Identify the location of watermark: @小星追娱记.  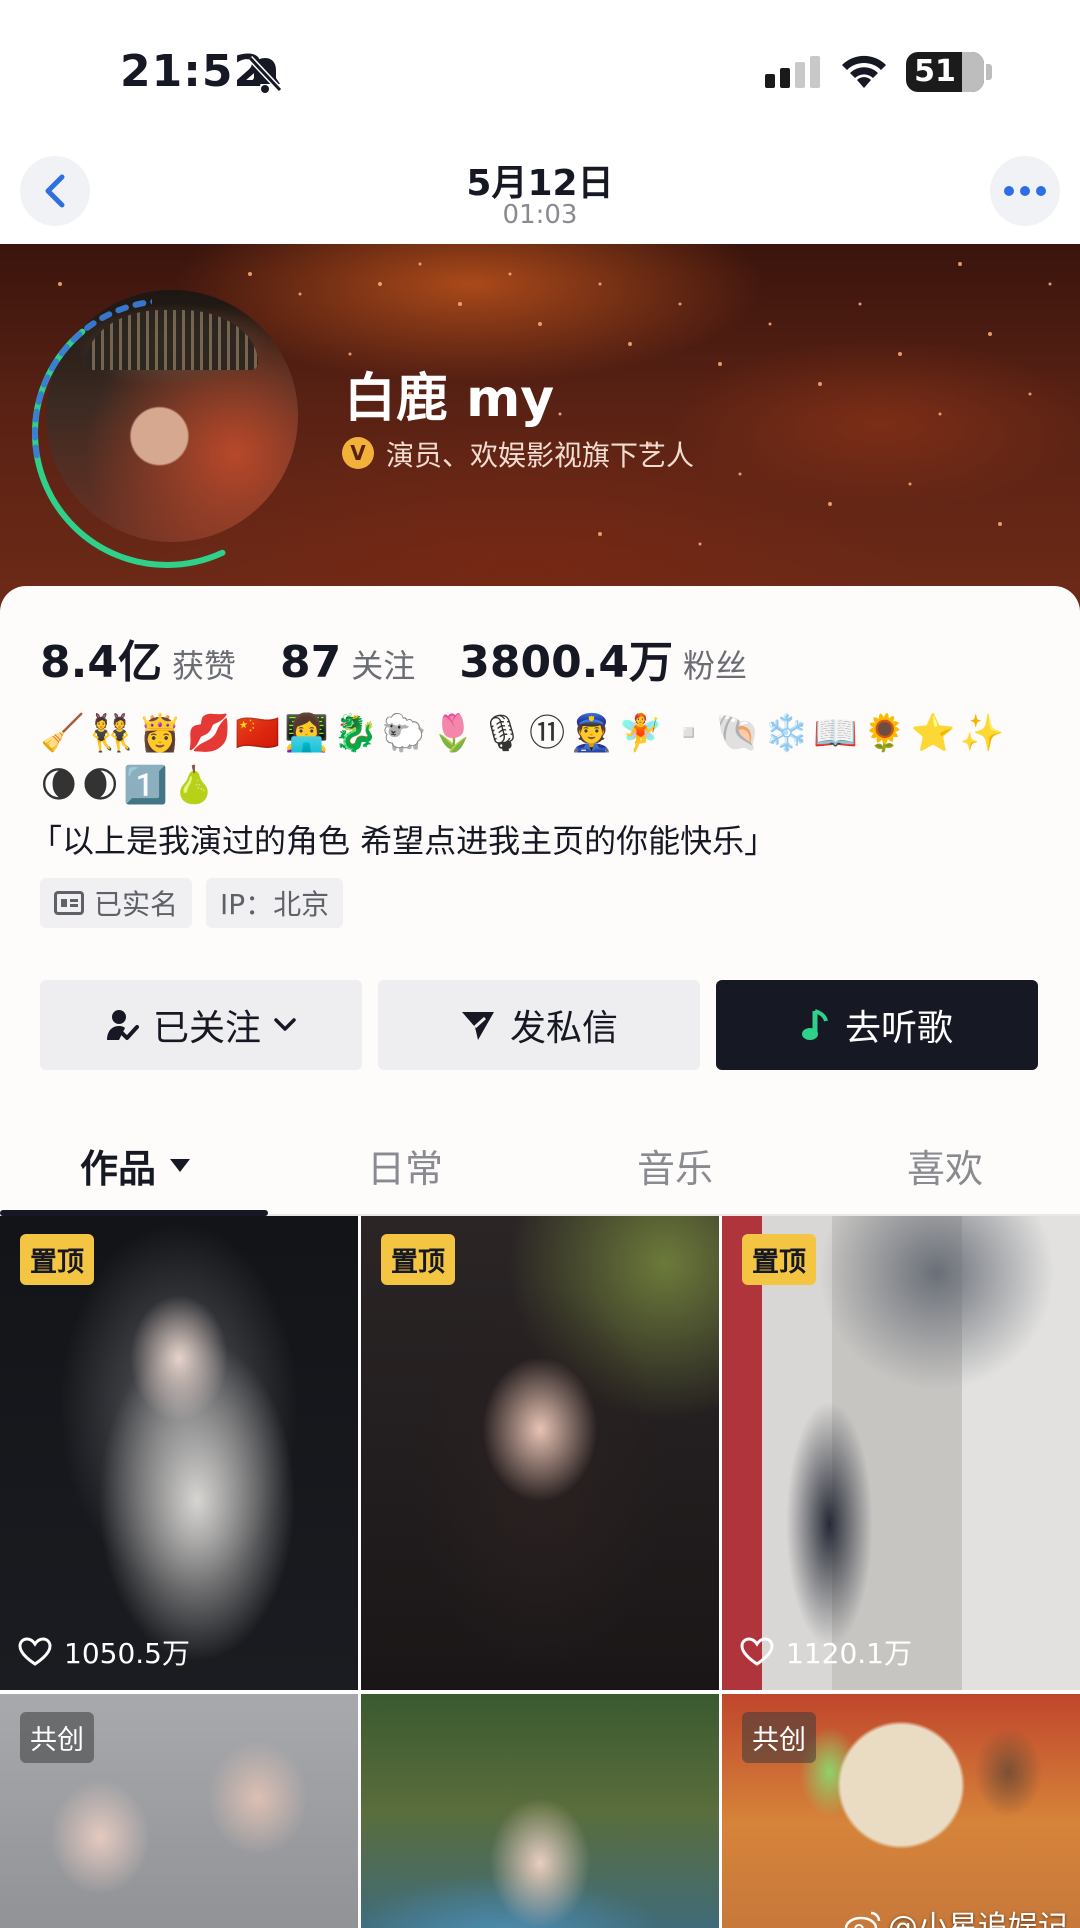
(956, 1915).